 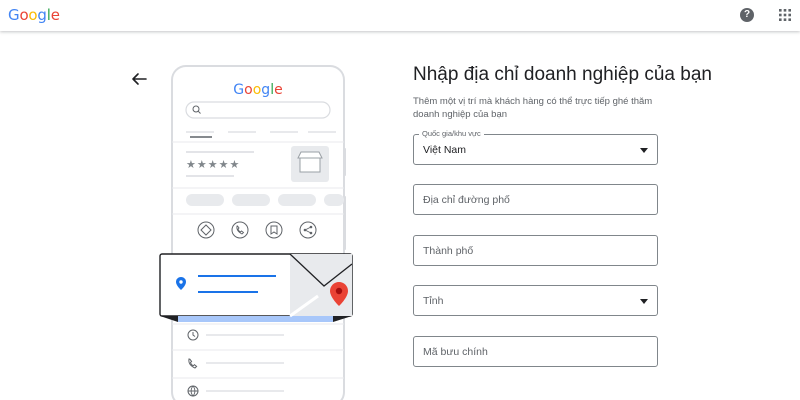 I want to click on phone-icon, so click(x=240, y=230).